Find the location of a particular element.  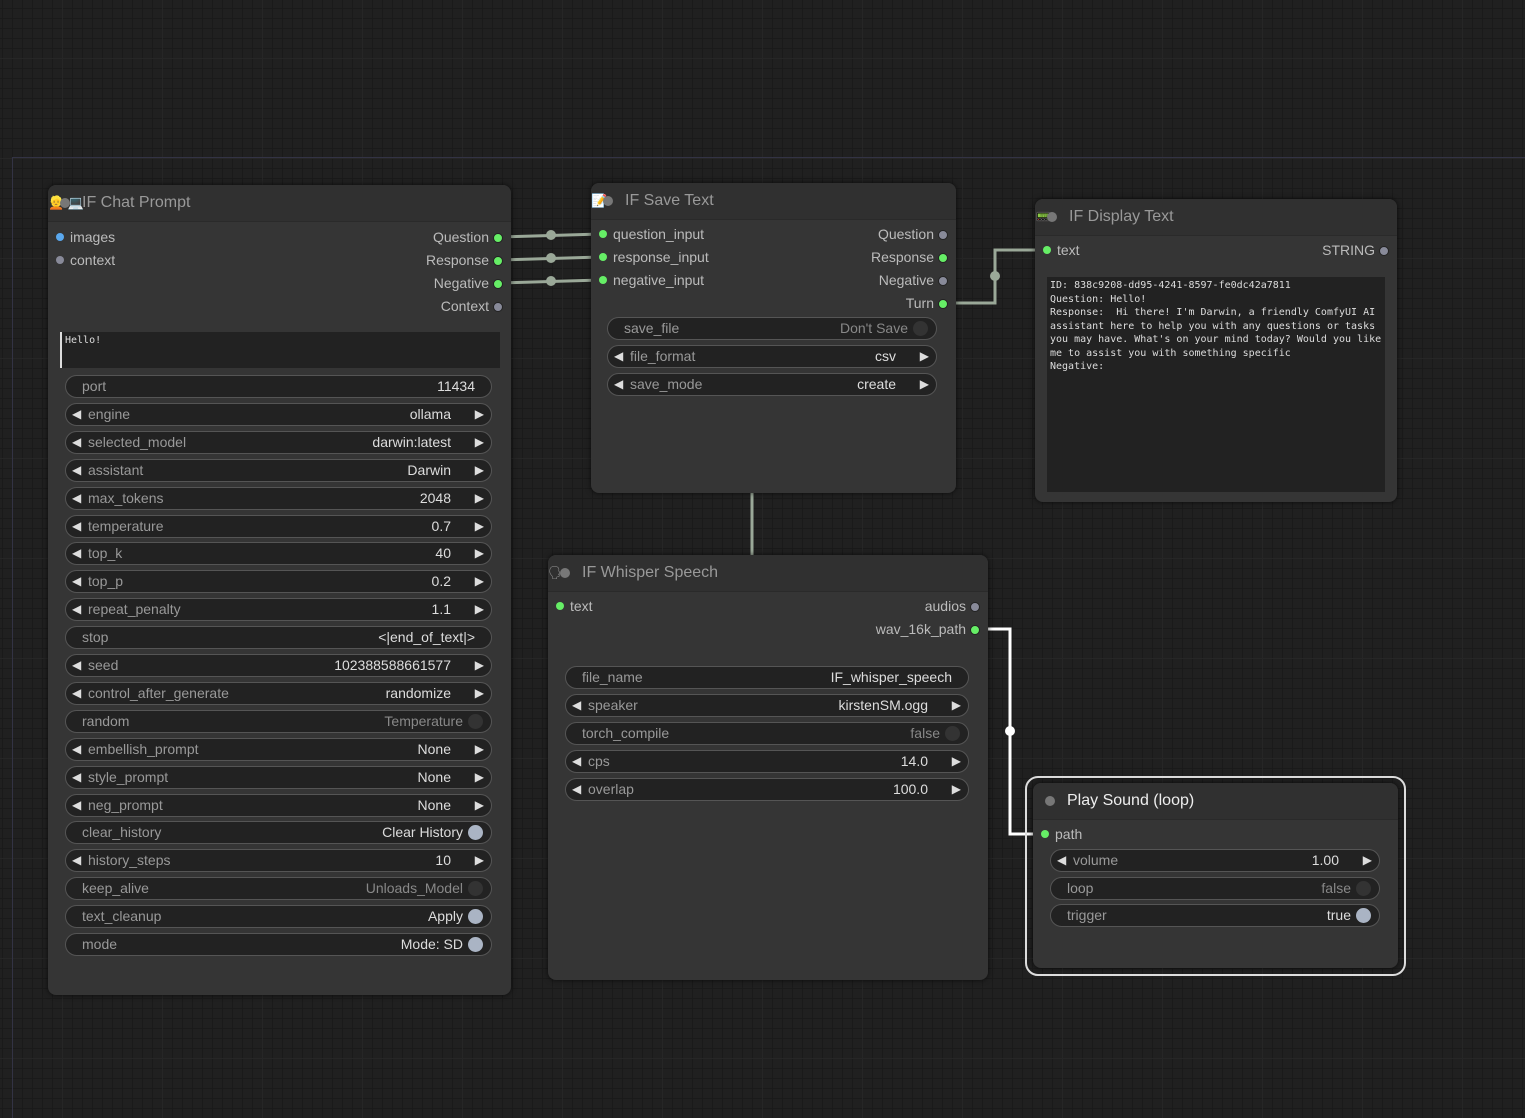

widget-file-format: ◀ file_format csv ▶ is located at coordinates (772, 356).